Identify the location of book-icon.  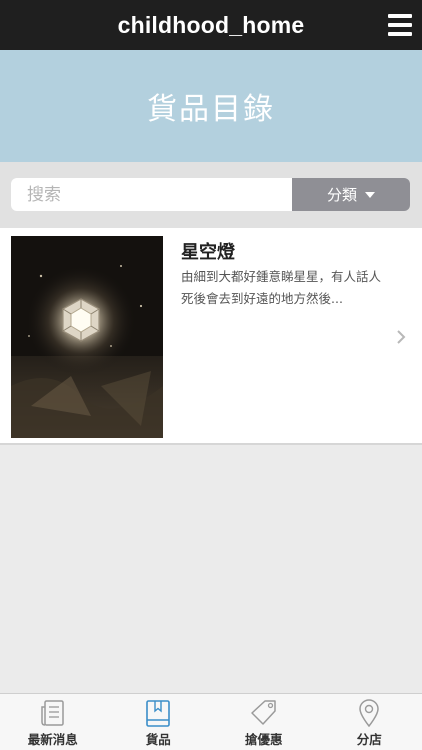
(158, 713).